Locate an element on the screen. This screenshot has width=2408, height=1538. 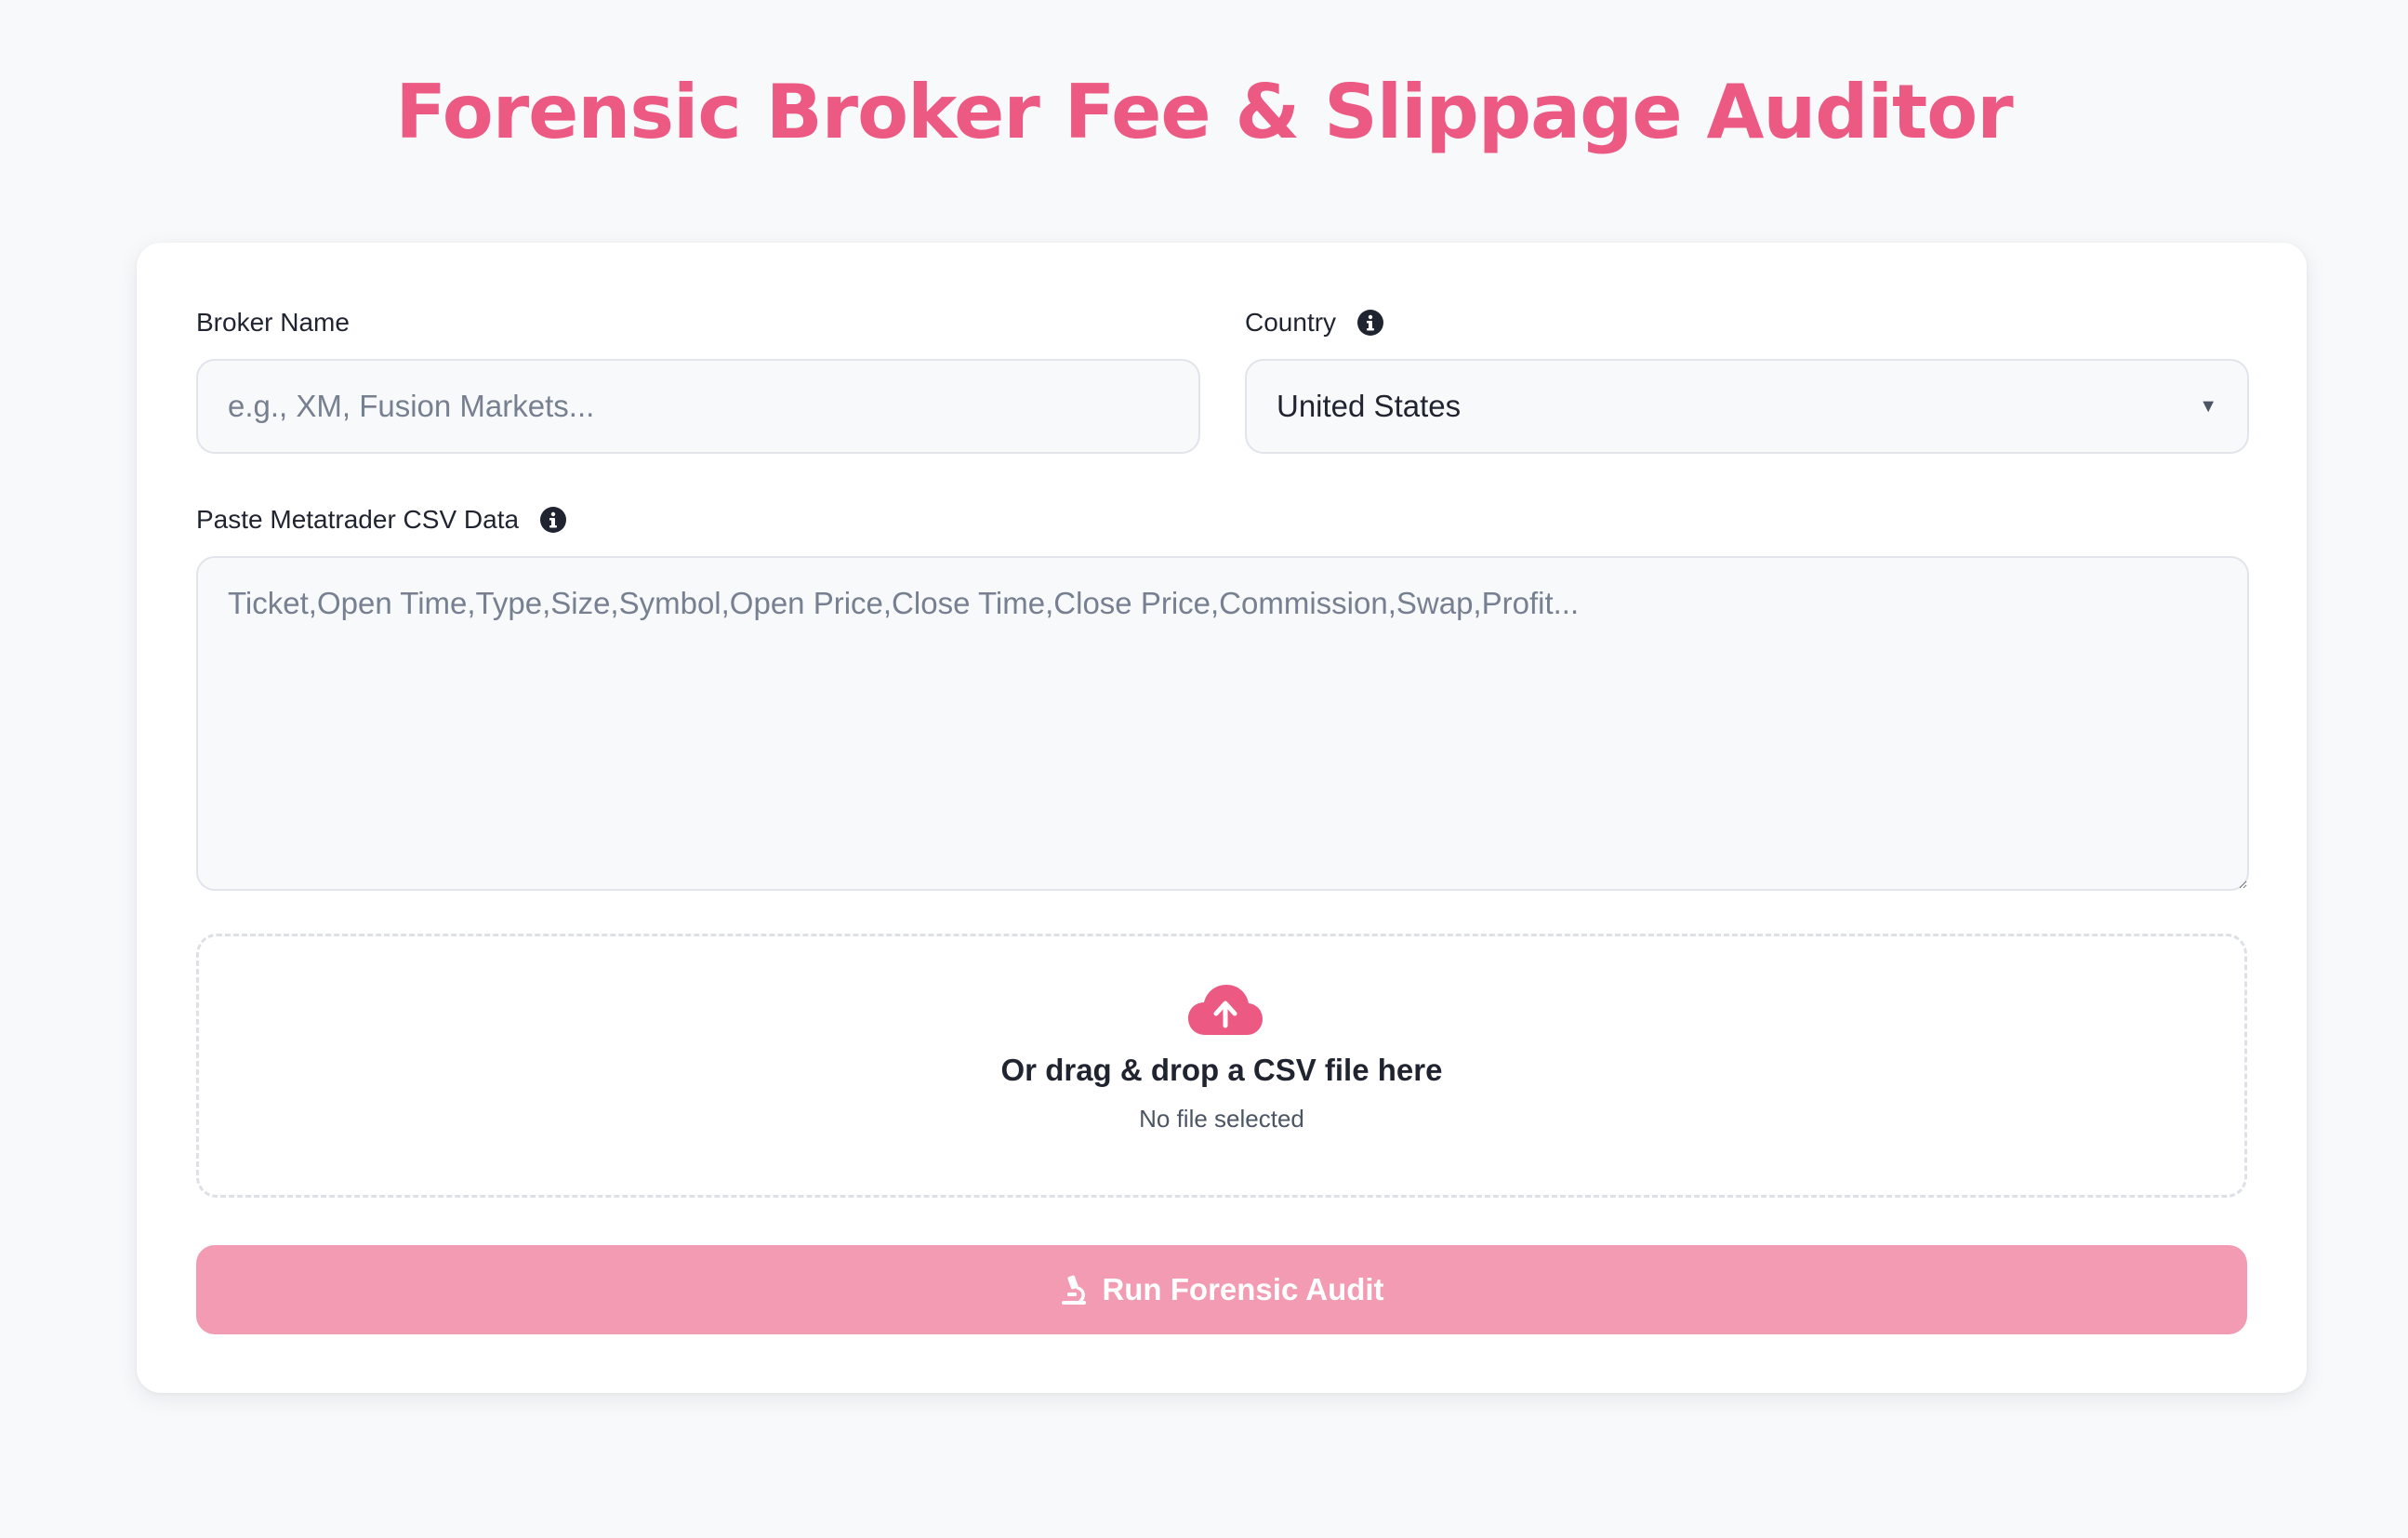
country-label: Country is located at coordinates (1314, 322).